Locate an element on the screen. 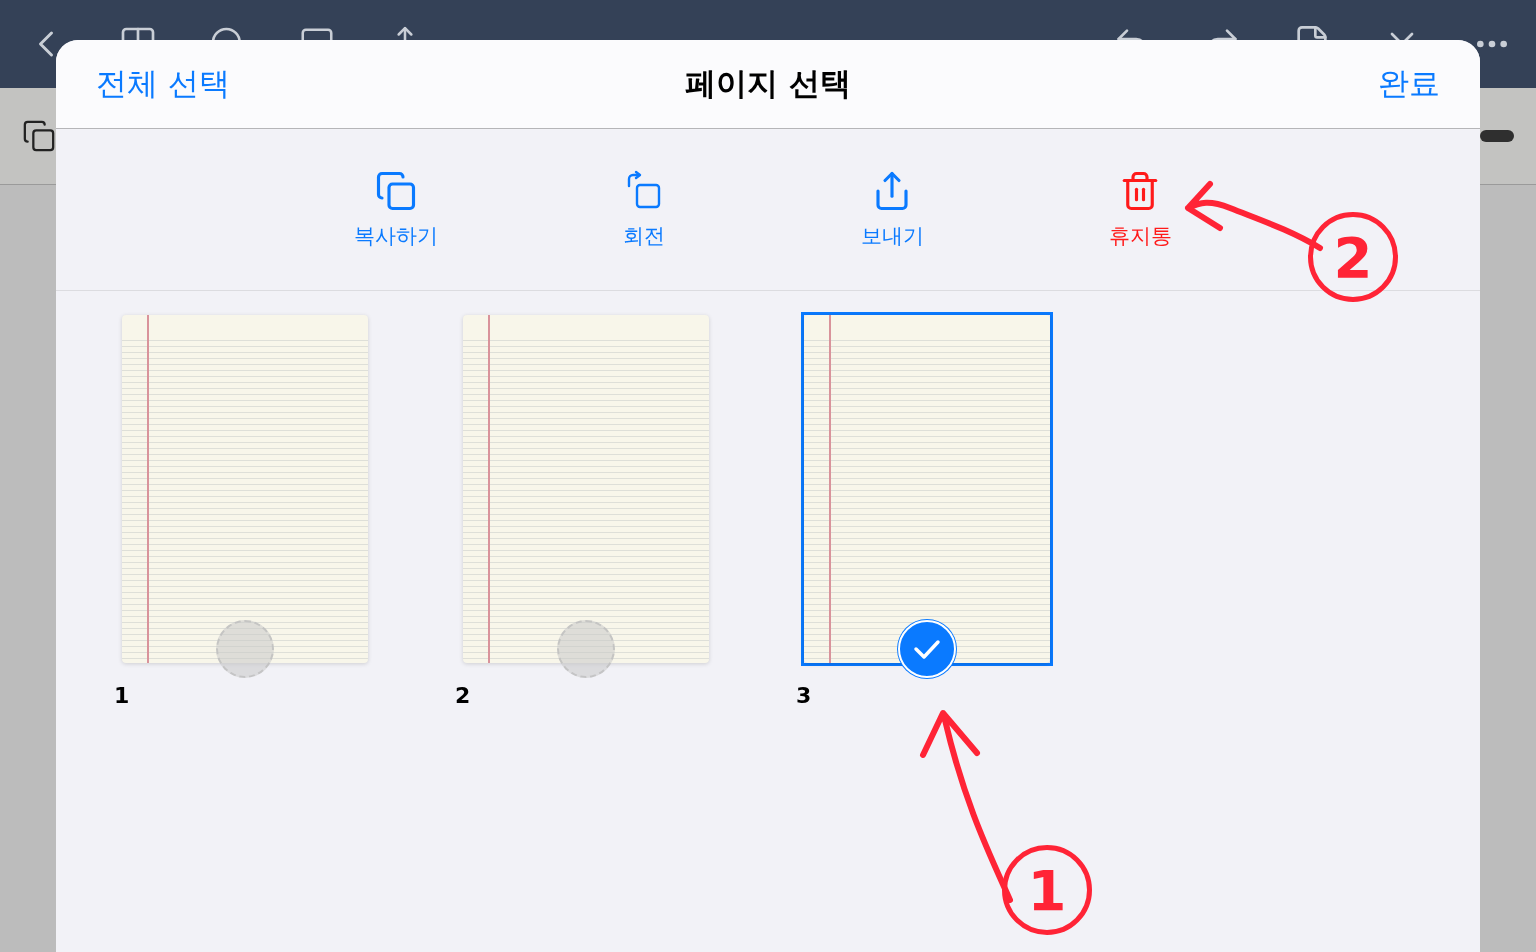 The height and width of the screenshot is (952, 1536). share-button: 보내기 is located at coordinates (892, 209).